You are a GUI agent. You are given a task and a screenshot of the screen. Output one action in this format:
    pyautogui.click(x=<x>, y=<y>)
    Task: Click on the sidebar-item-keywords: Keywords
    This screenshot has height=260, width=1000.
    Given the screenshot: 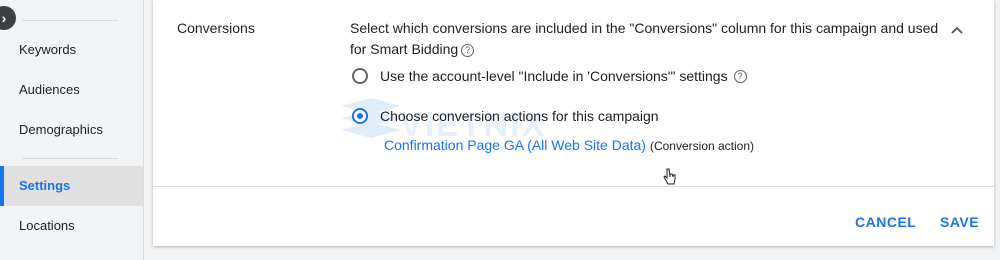 What is the action you would take?
    pyautogui.click(x=71, y=50)
    